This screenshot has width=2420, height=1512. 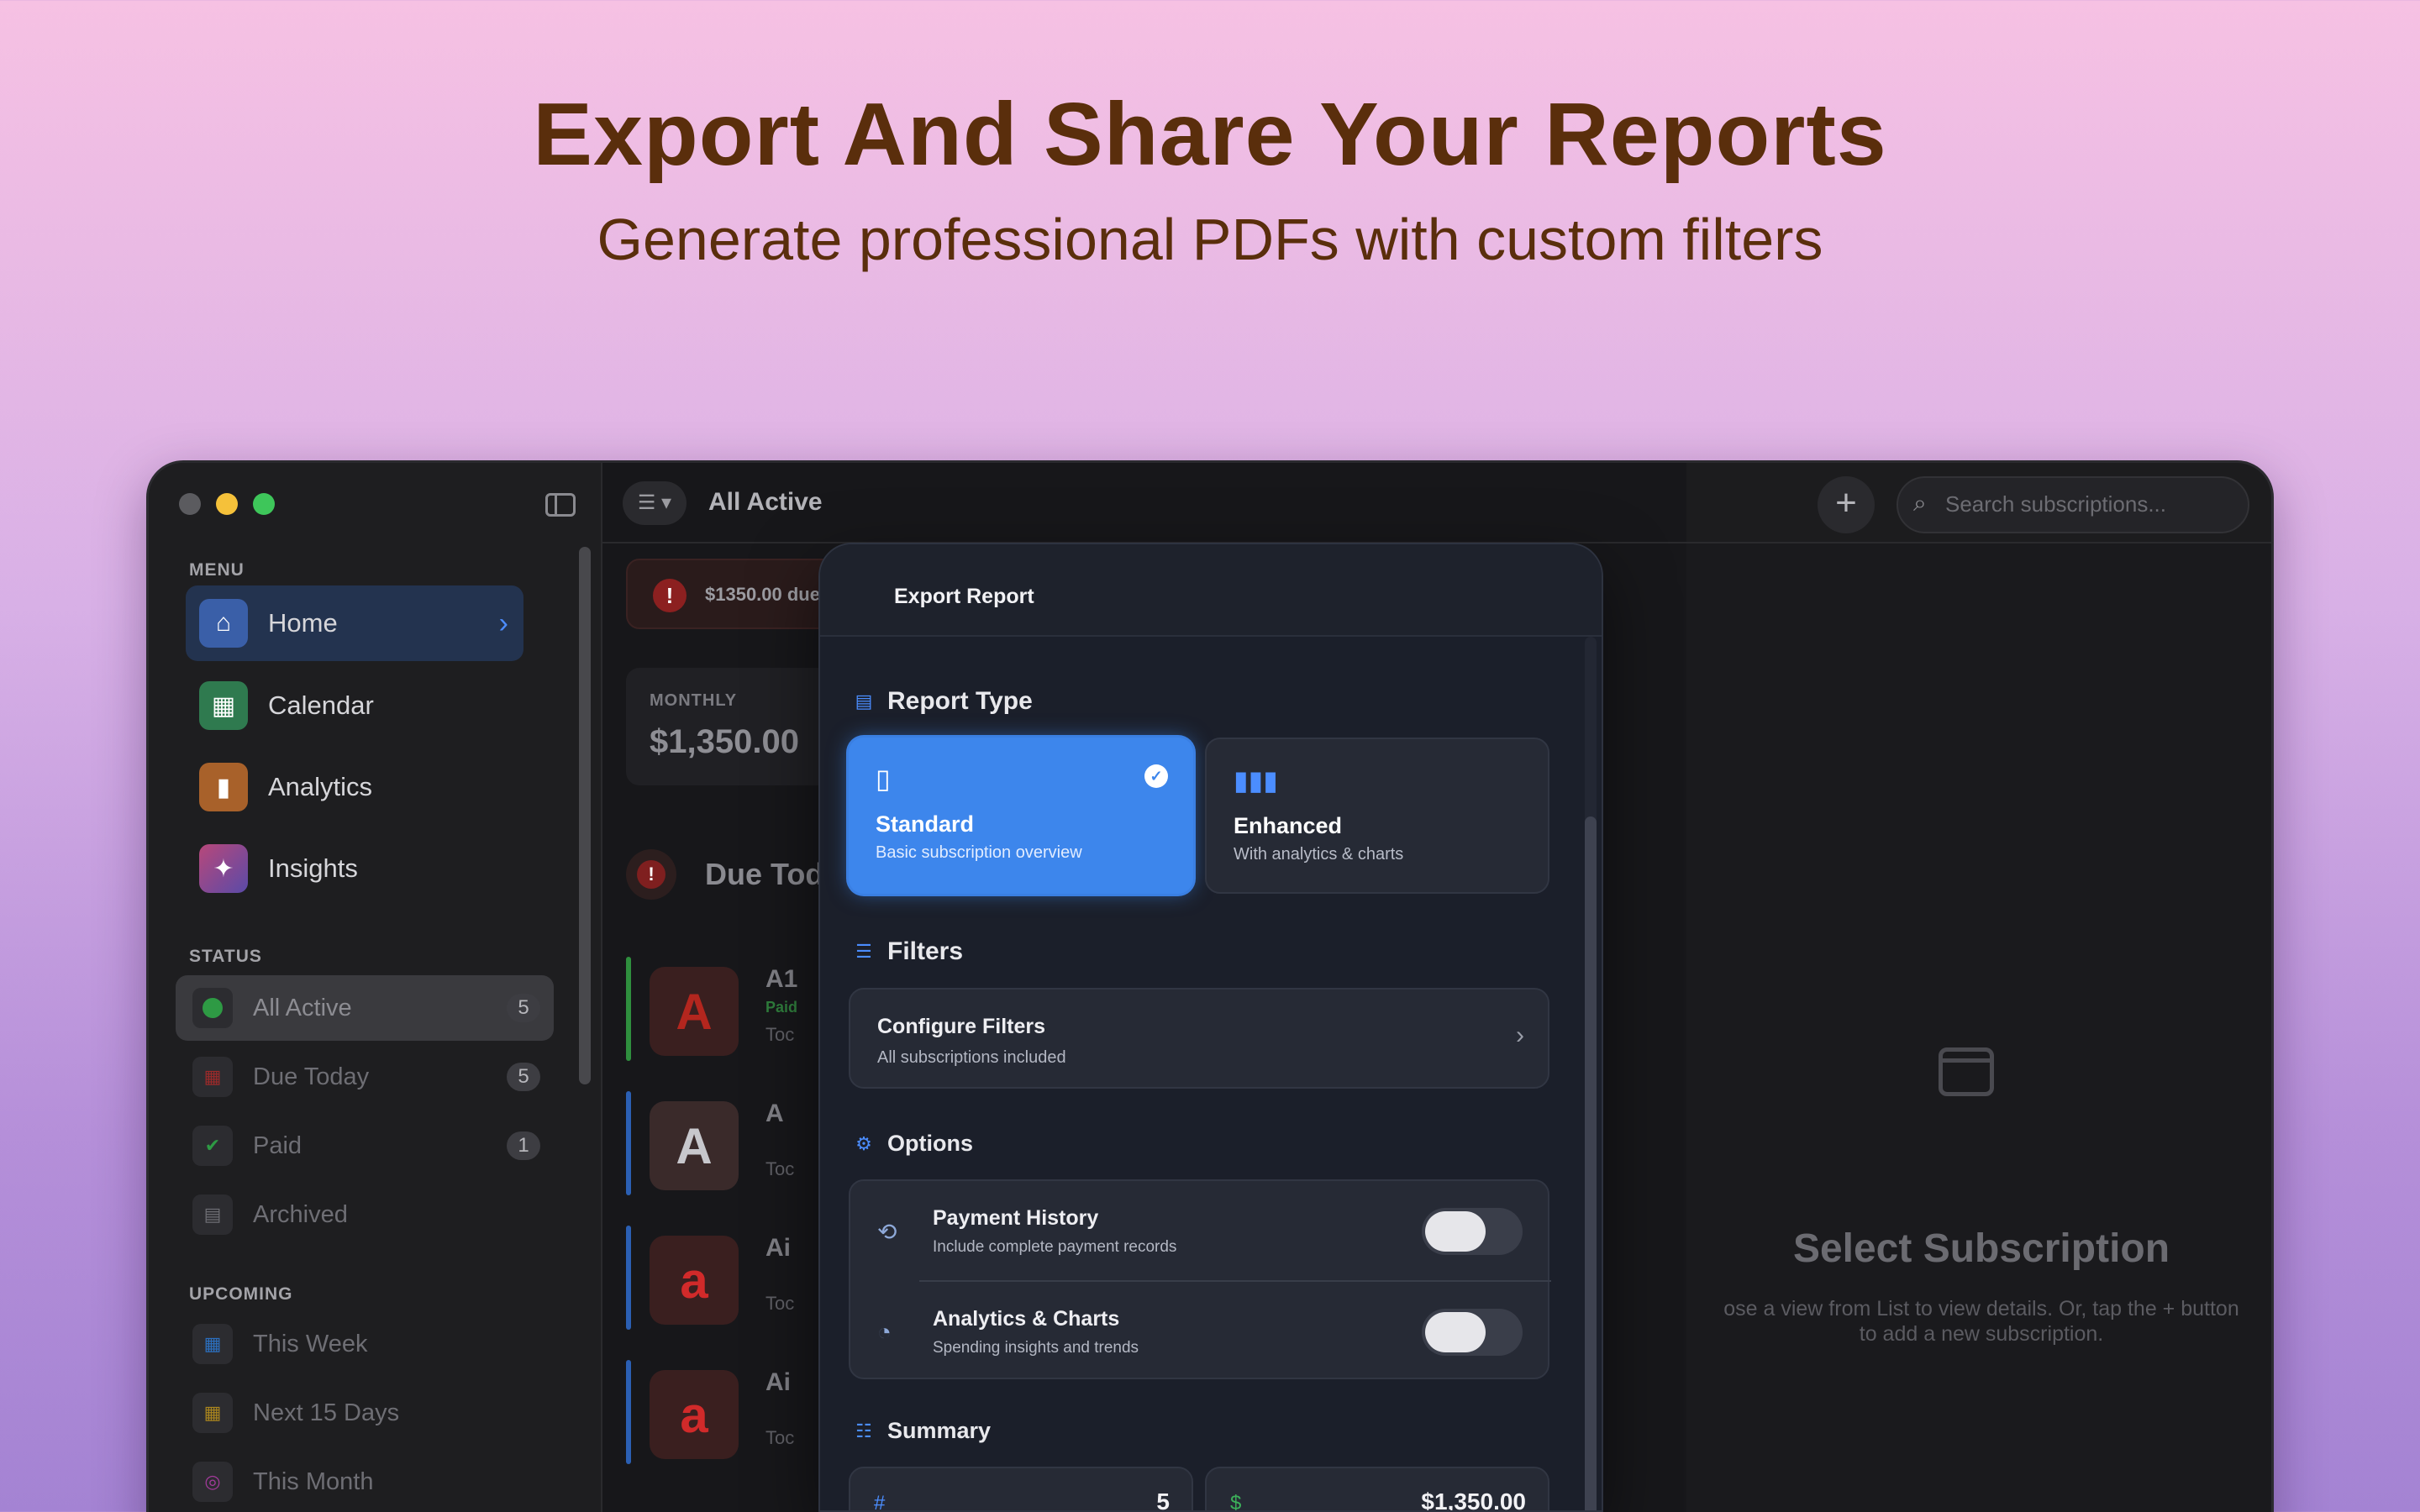 I want to click on report-type-header: ▤ Report Type, so click(x=943, y=701).